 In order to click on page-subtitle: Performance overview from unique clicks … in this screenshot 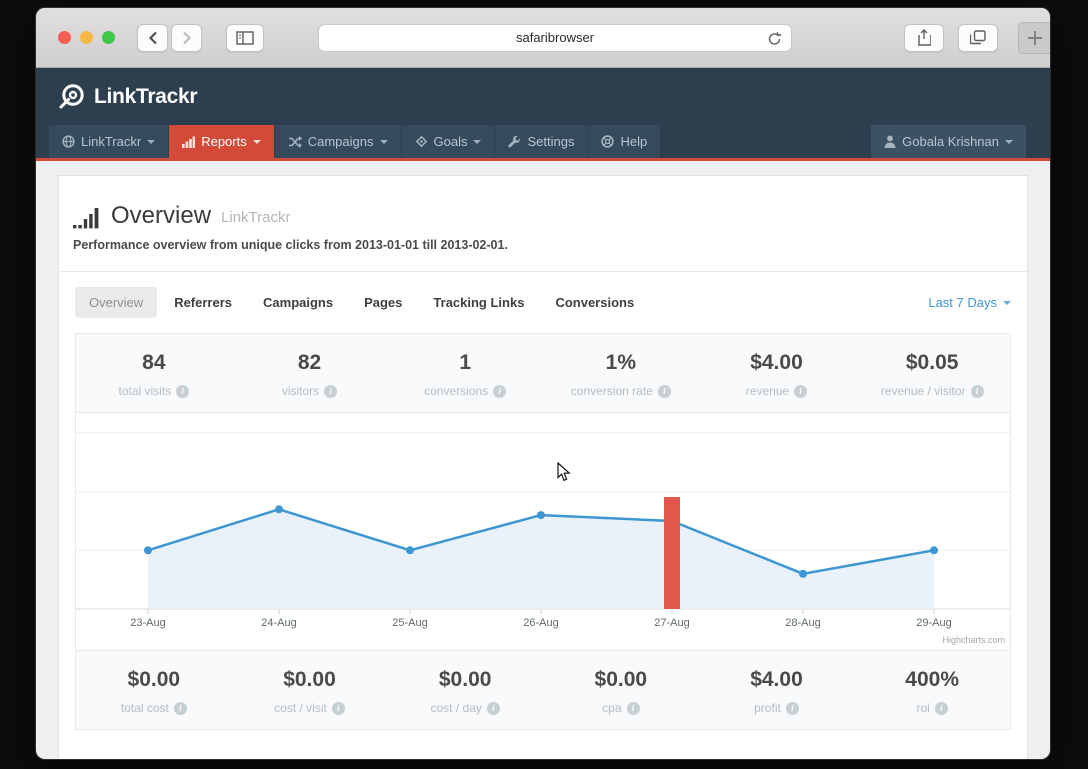, I will do `click(290, 245)`.